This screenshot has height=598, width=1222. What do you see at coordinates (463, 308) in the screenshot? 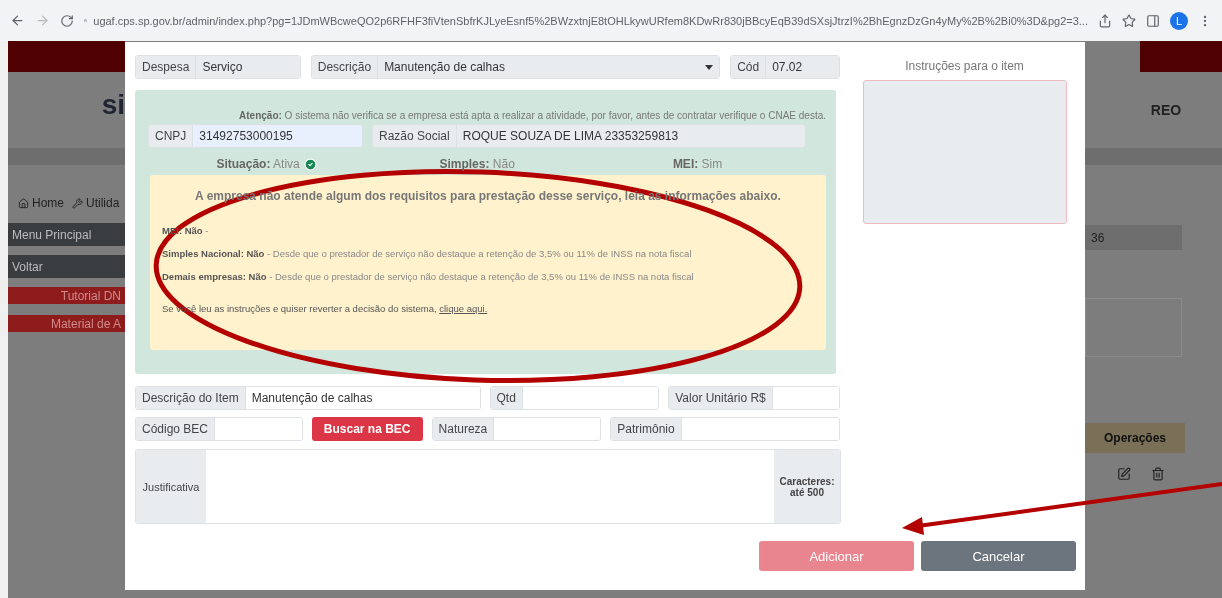
I see `revert-link: clique aqui.` at bounding box center [463, 308].